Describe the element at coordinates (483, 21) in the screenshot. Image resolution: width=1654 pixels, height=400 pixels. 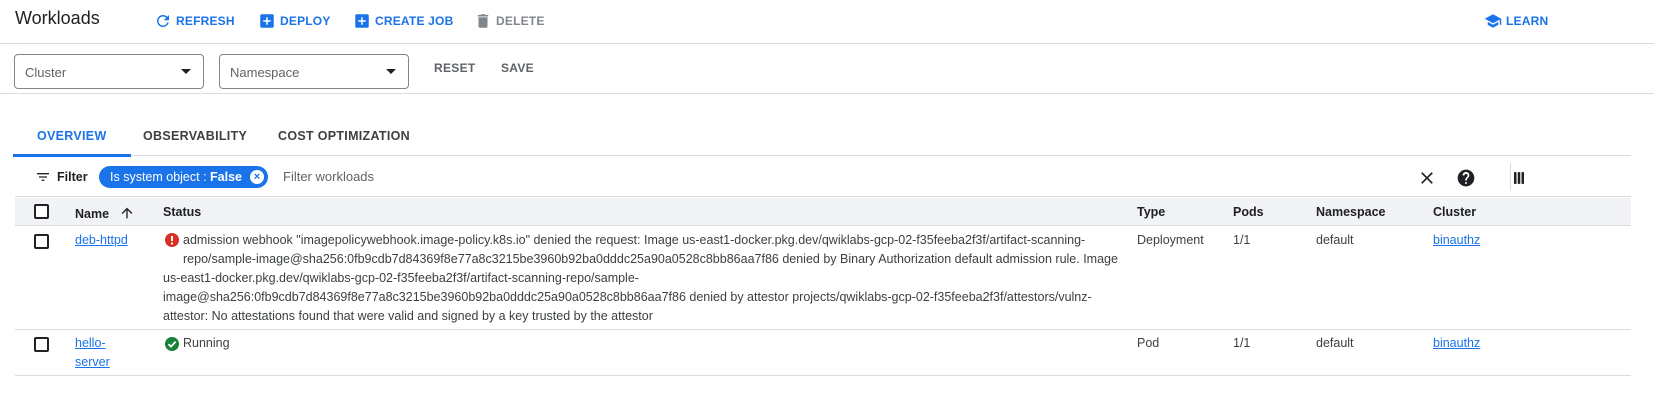
I see `trash-icon` at that location.